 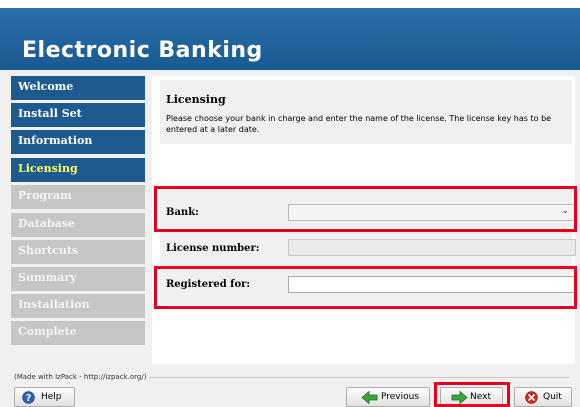 What do you see at coordinates (78, 225) in the screenshot?
I see `step-database: Database` at bounding box center [78, 225].